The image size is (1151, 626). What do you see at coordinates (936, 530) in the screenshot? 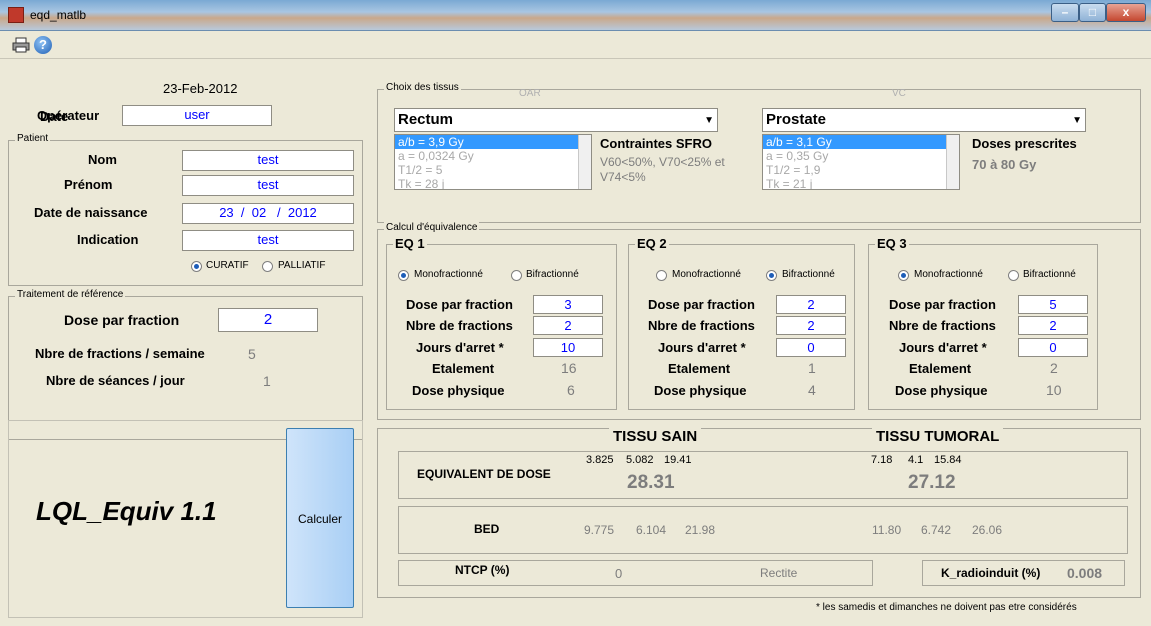
I see `tum-bed2: 6.742` at bounding box center [936, 530].